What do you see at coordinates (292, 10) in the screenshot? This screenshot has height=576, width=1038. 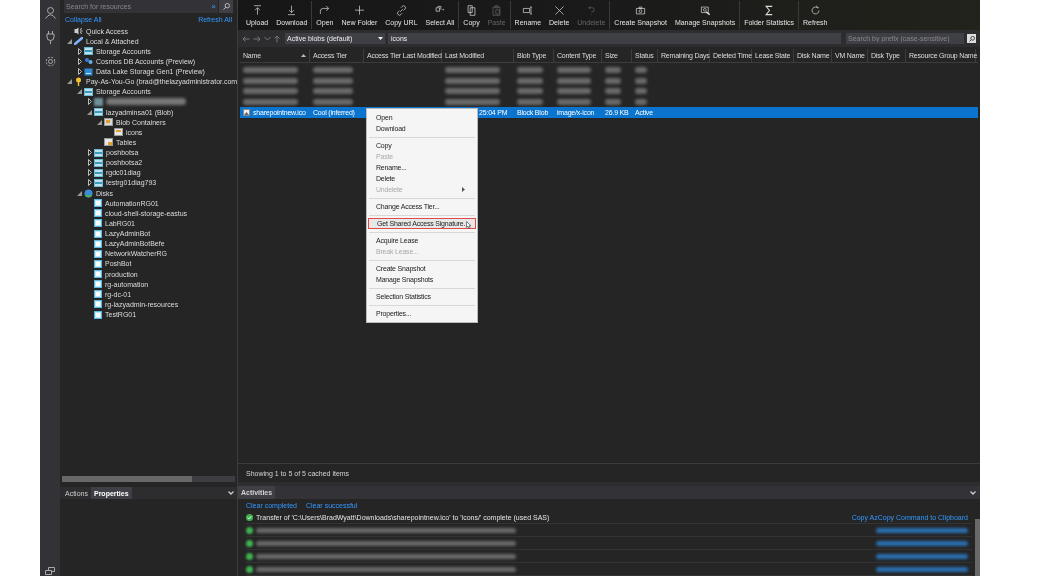 I see `download-icon` at bounding box center [292, 10].